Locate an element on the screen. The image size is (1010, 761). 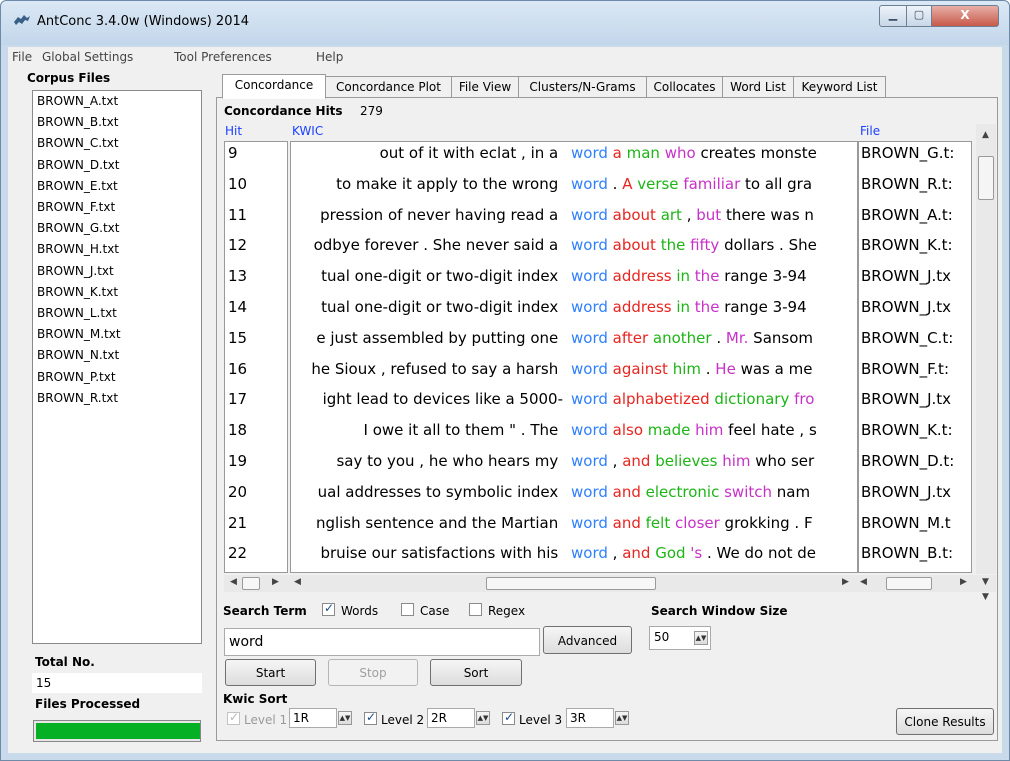
corpus-file-item: BROWN_L.txt is located at coordinates (77, 313).